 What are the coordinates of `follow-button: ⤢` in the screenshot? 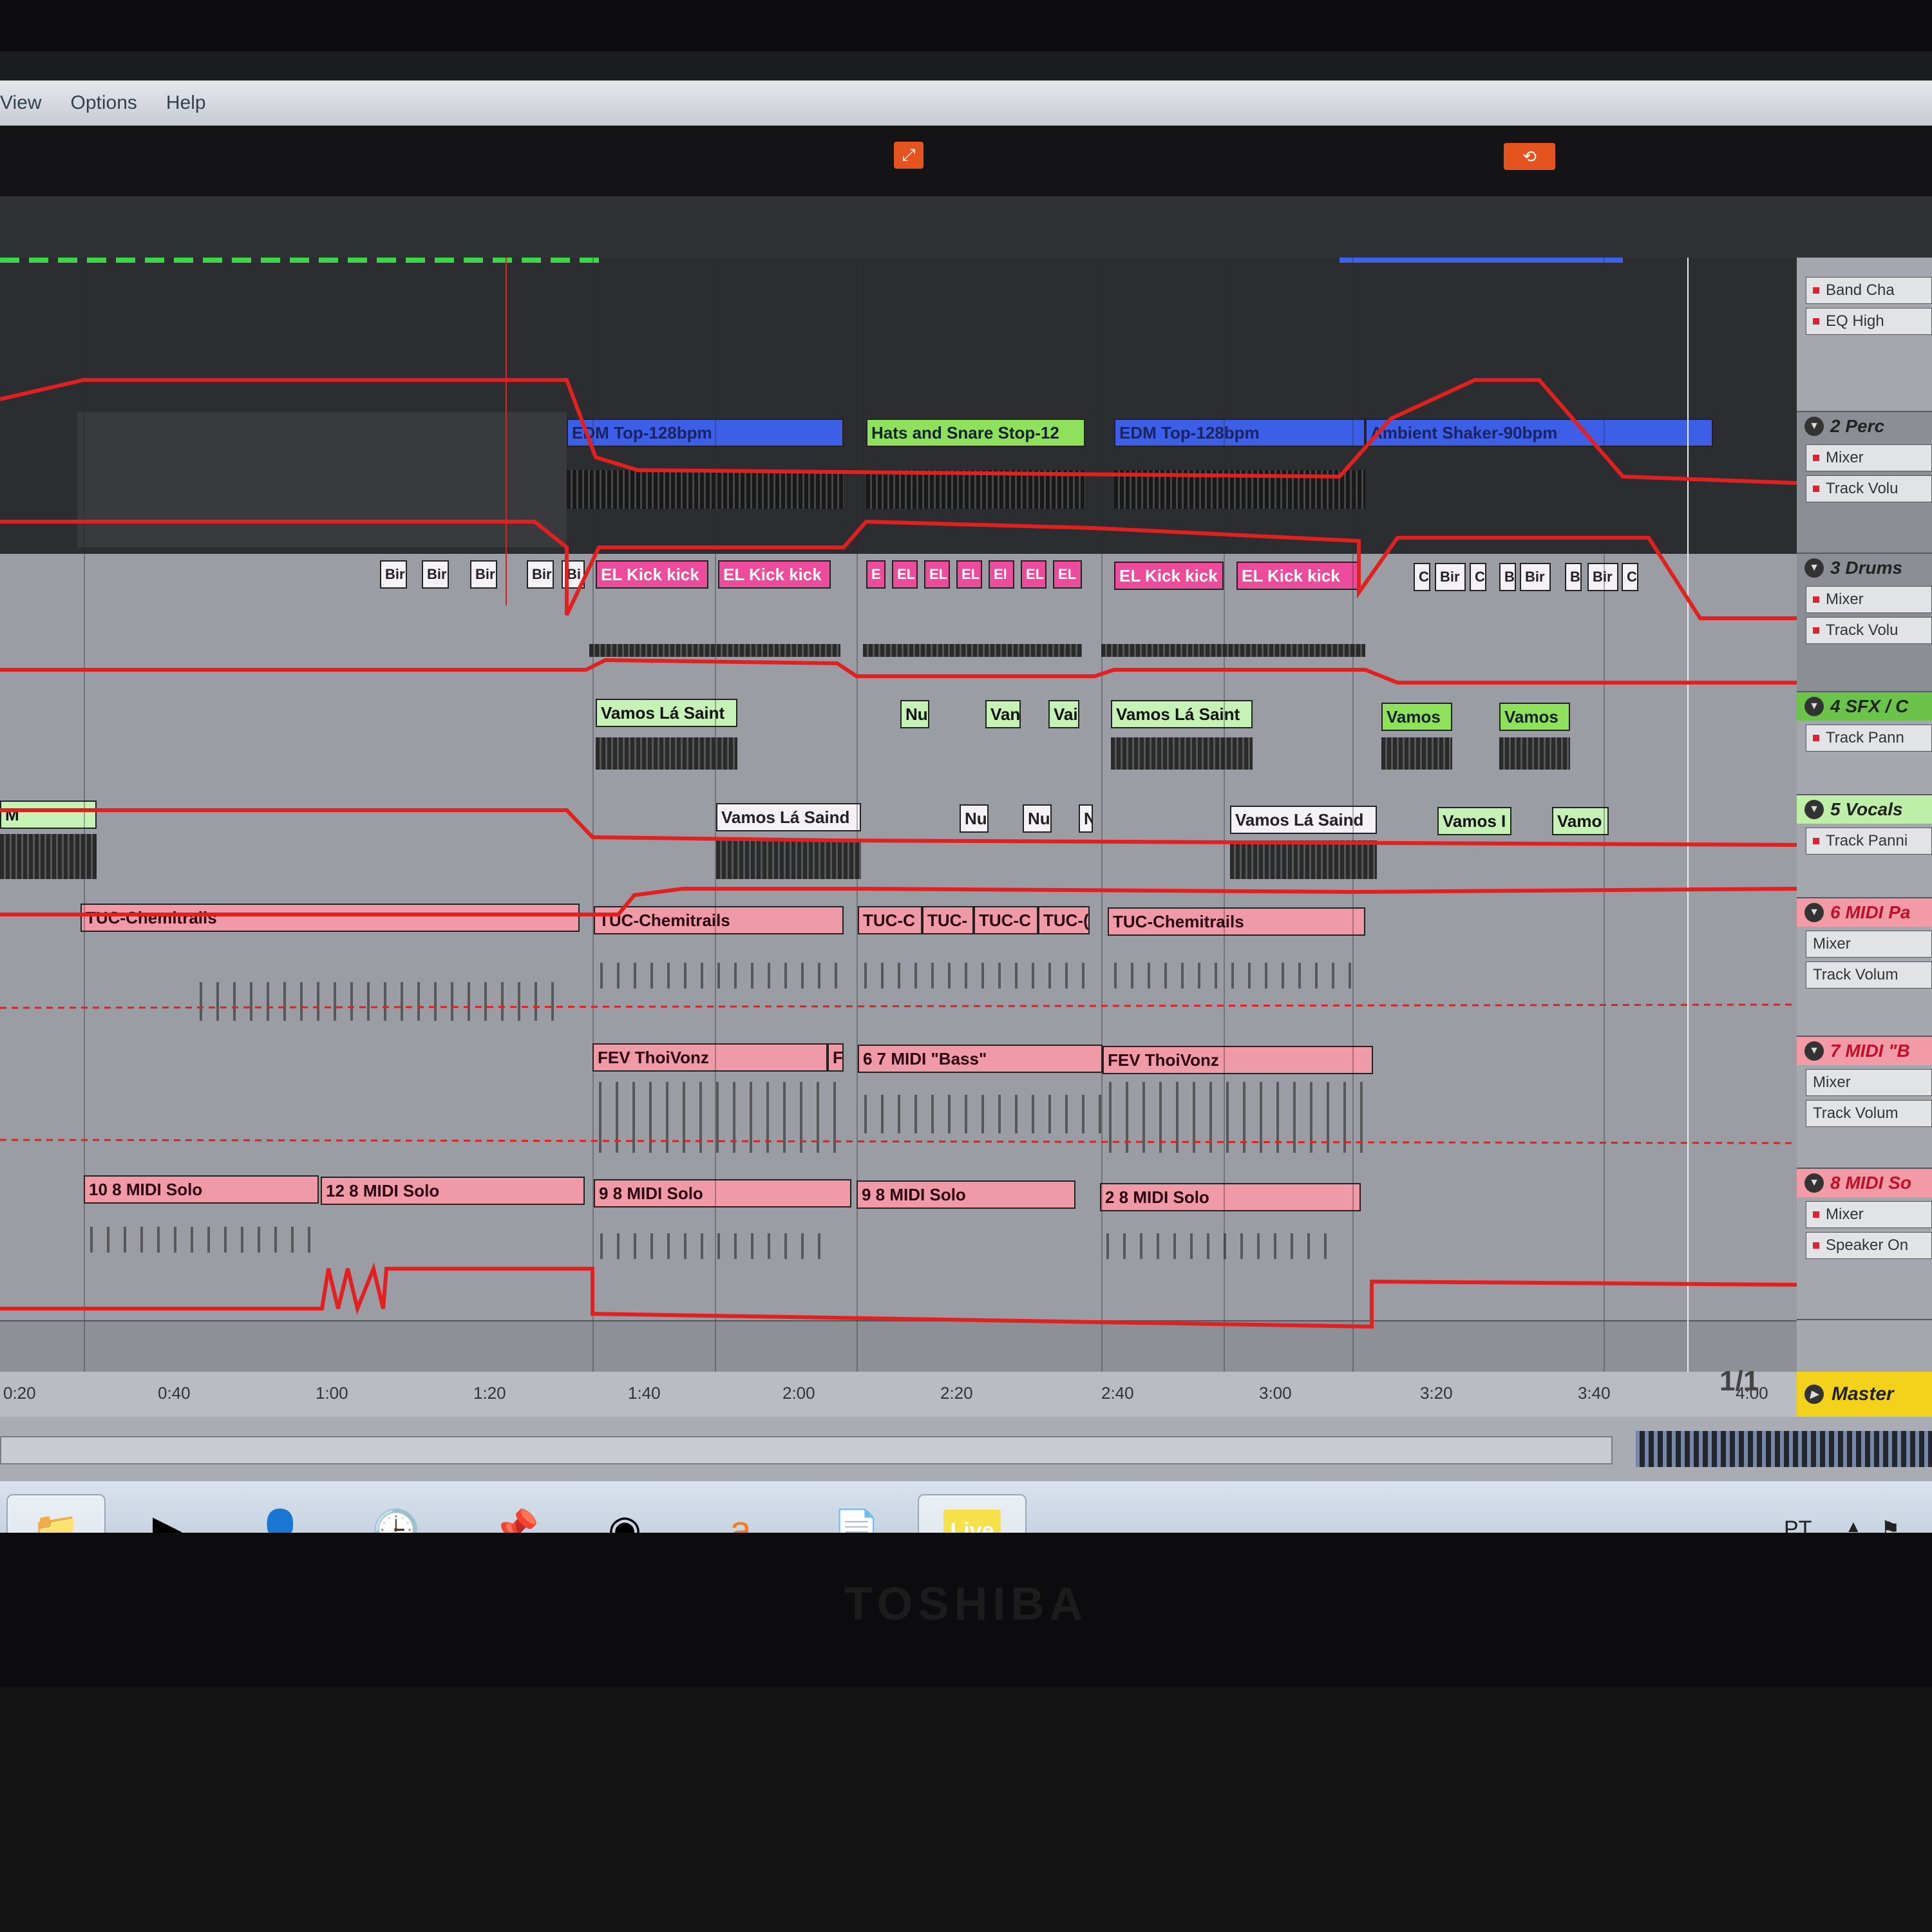 It's located at (909, 155).